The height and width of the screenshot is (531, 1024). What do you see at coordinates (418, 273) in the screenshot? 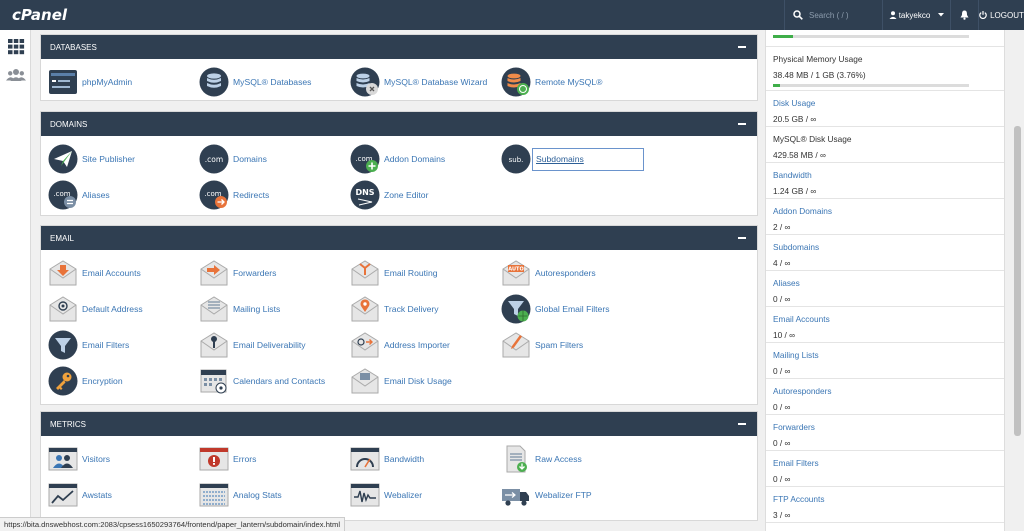
I see `email-routing-link: Email Routing` at bounding box center [418, 273].